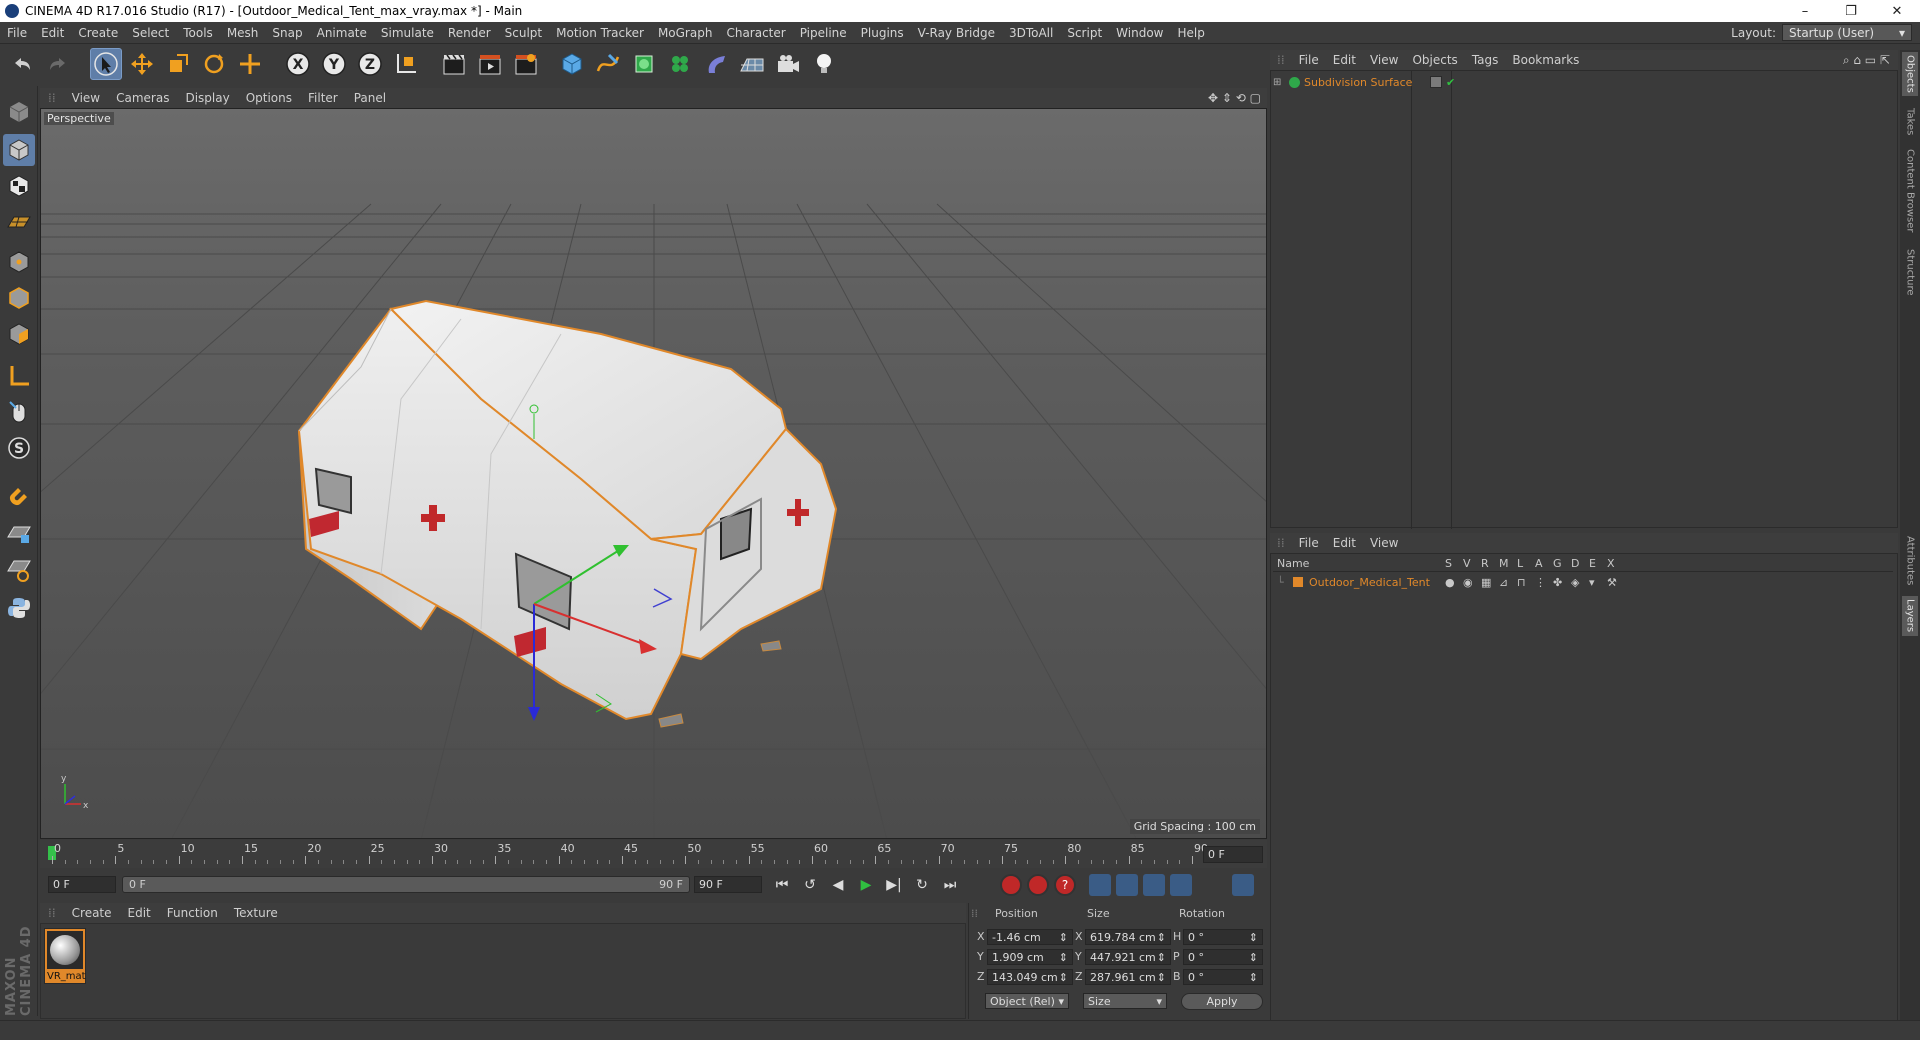  What do you see at coordinates (17, 33) in the screenshot?
I see `menu-file: File` at bounding box center [17, 33].